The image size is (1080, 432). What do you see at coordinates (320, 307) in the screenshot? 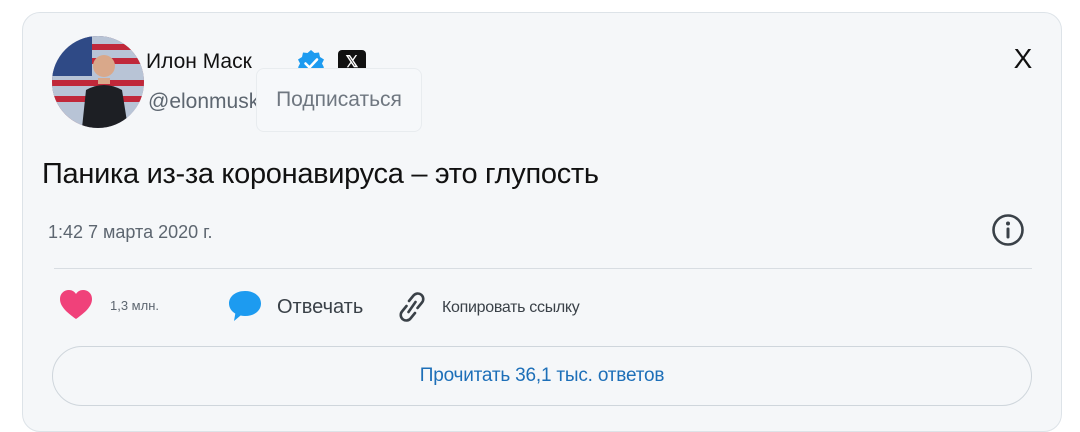
I see `reply-button: Отвечать` at bounding box center [320, 307].